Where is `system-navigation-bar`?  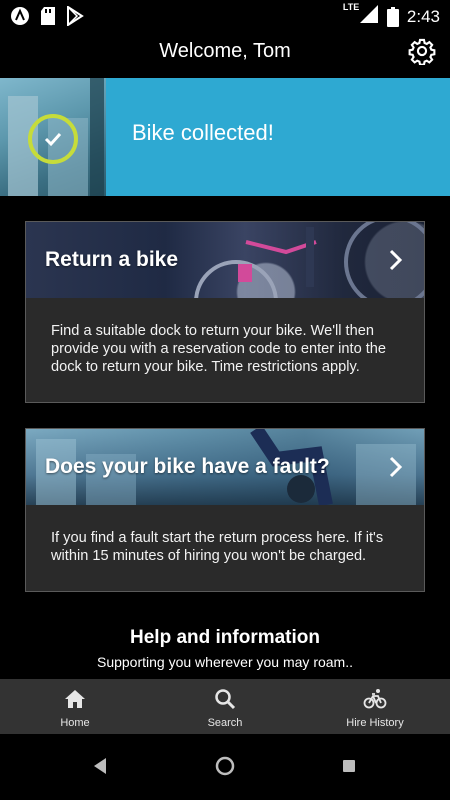
system-navigation-bar is located at coordinates (225, 767).